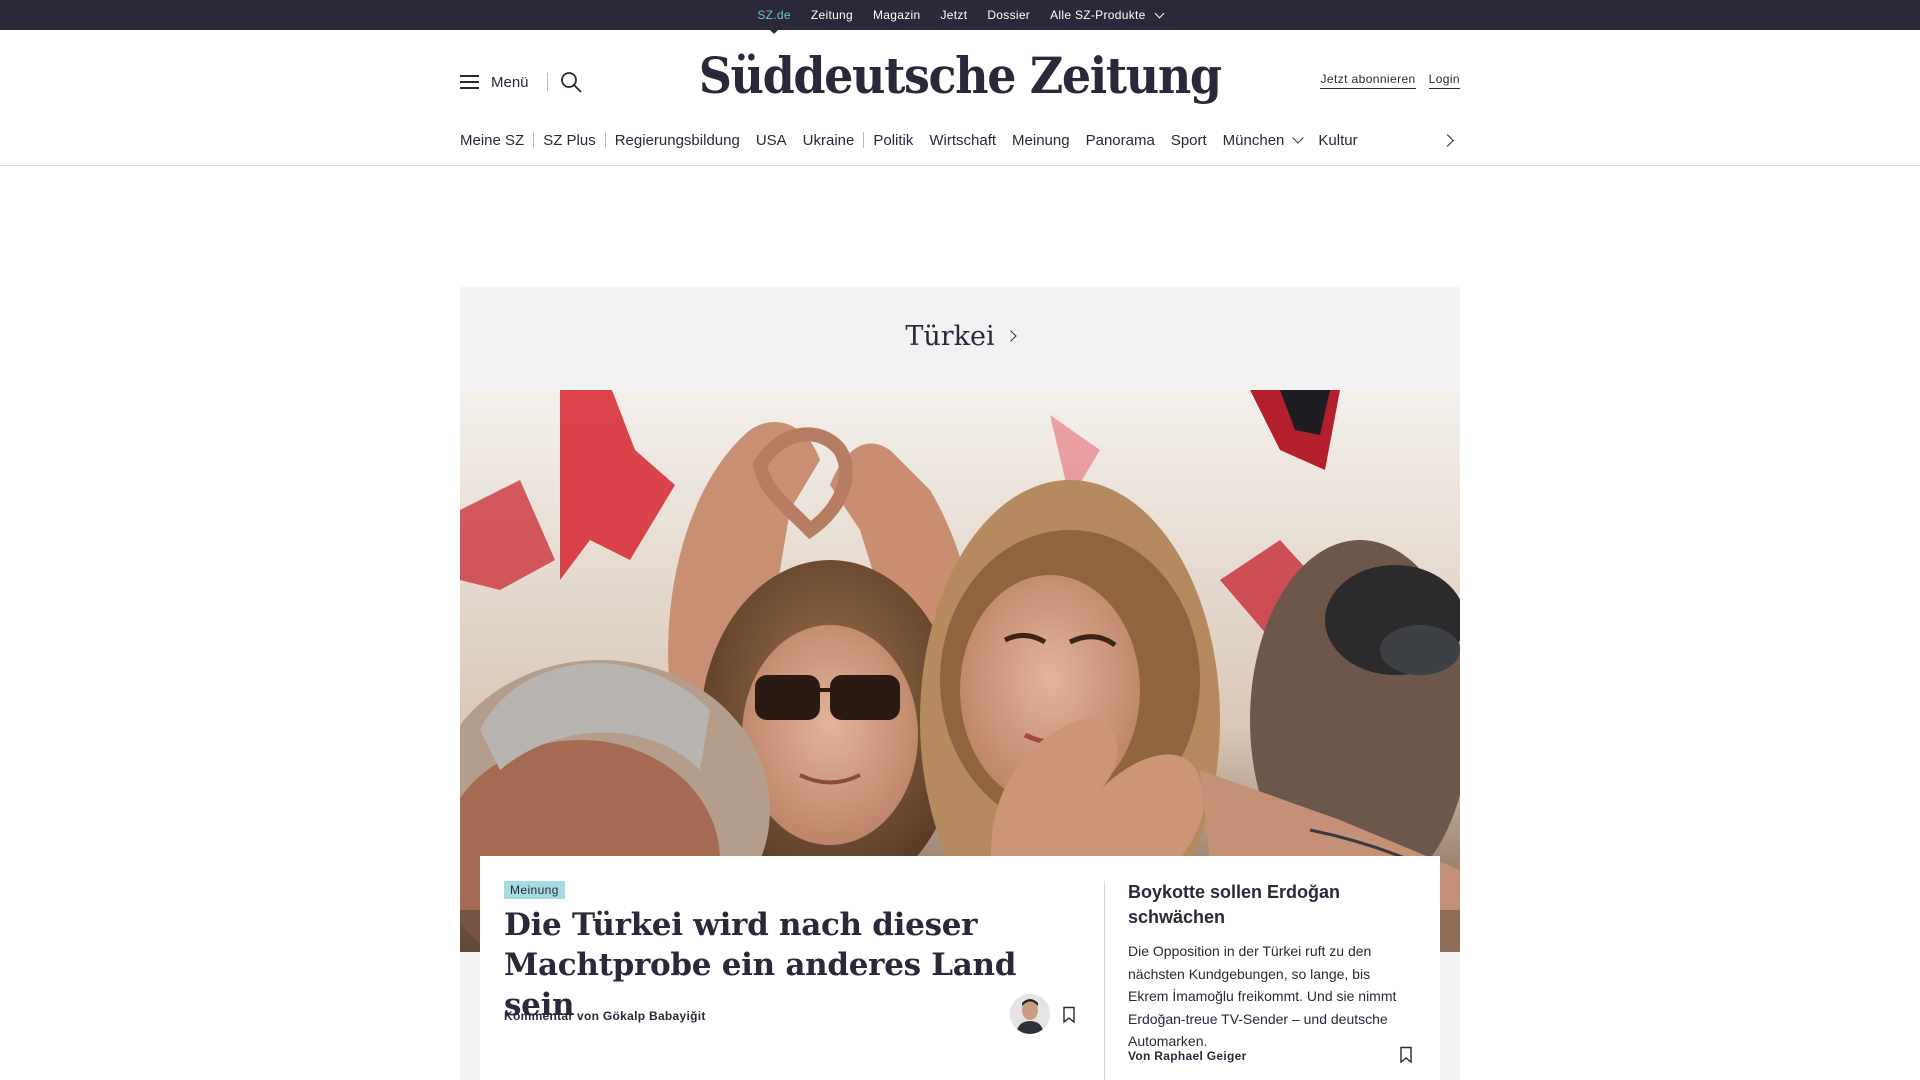  What do you see at coordinates (1273, 905) in the screenshot?
I see `side-article-headline: Boykotte sollen Erdoğan schwächen` at bounding box center [1273, 905].